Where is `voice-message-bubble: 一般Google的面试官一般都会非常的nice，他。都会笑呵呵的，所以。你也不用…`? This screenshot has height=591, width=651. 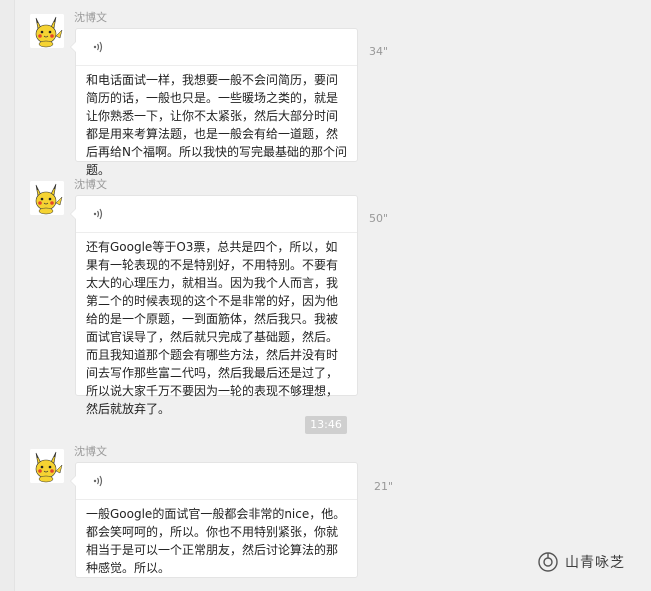
voice-message-bubble: 一般Google的面试官一般都会非常的nice，他。都会笑呵呵的，所以。你也不用… is located at coordinates (214, 520).